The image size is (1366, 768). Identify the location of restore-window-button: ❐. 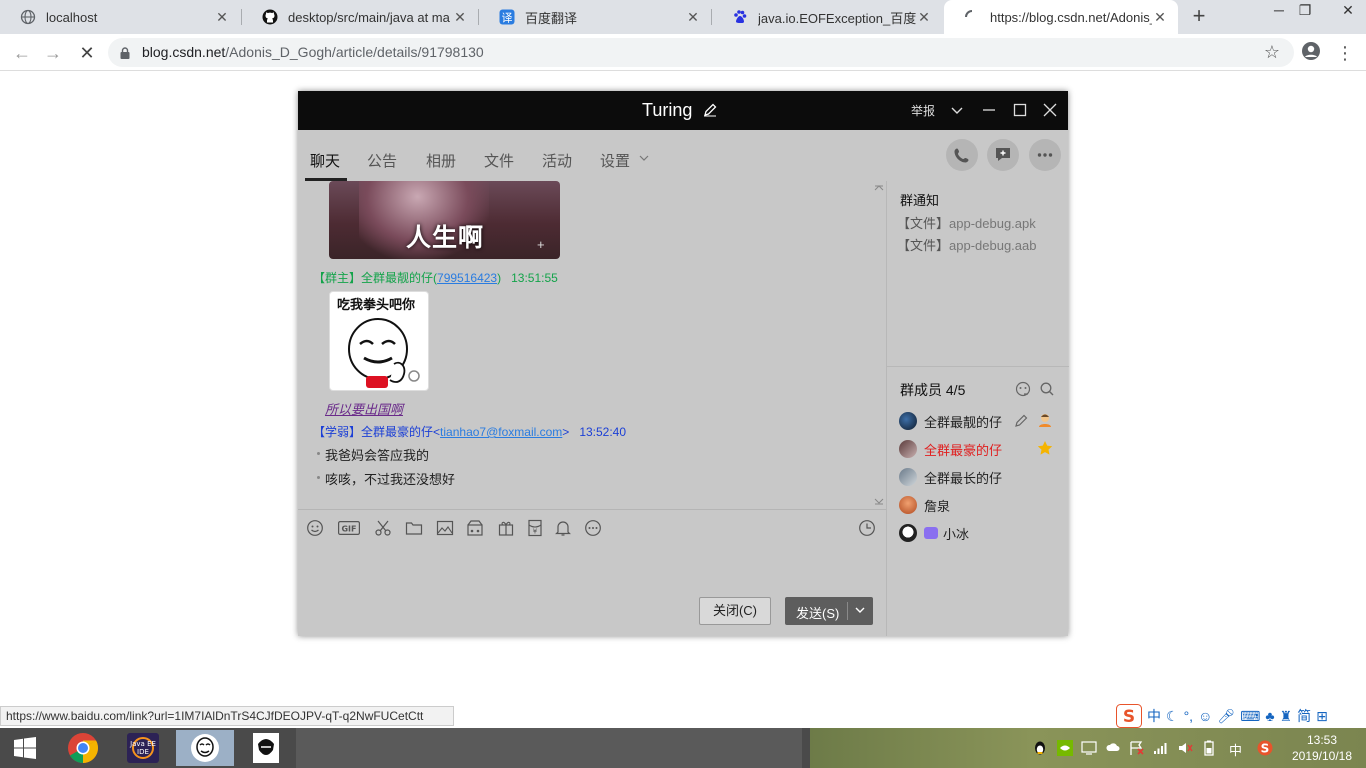
(1305, 10).